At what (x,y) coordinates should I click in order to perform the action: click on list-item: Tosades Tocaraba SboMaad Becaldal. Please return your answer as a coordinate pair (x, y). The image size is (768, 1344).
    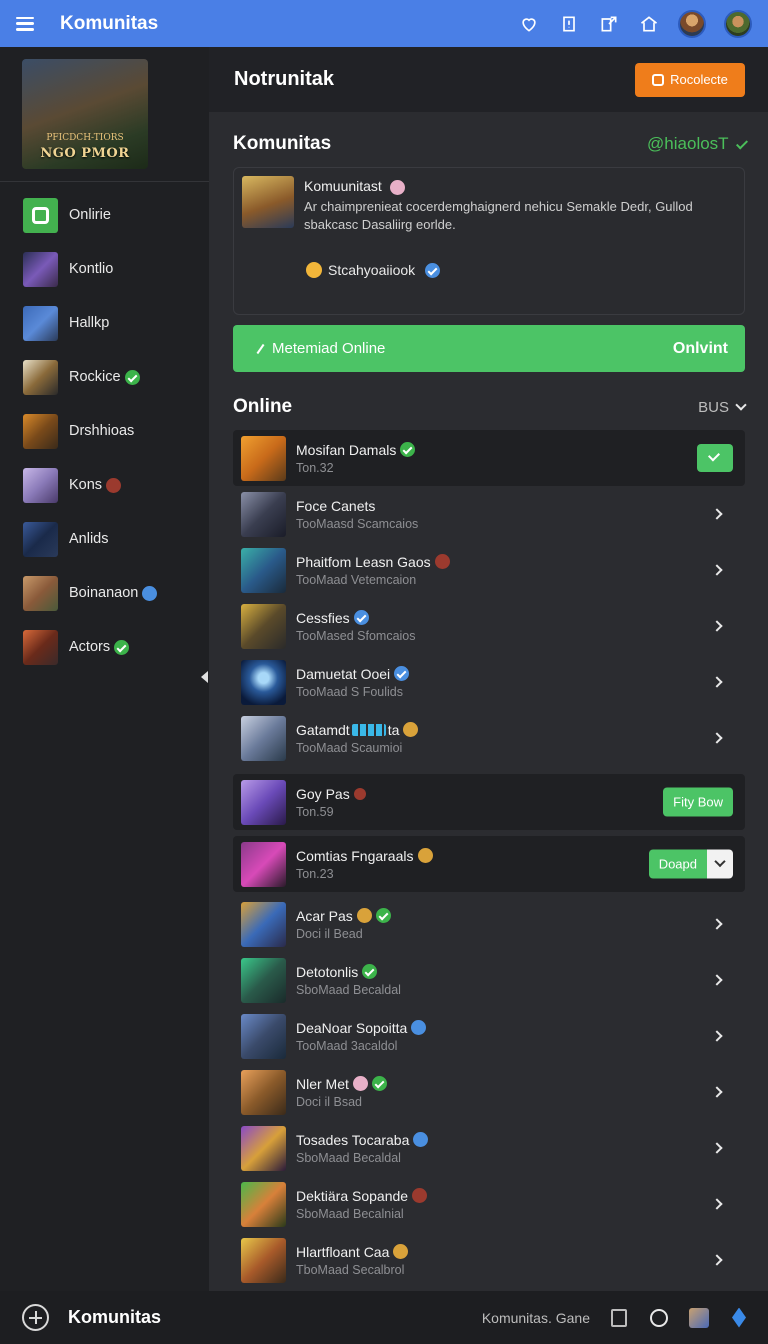
    Looking at the image, I should click on (489, 1148).